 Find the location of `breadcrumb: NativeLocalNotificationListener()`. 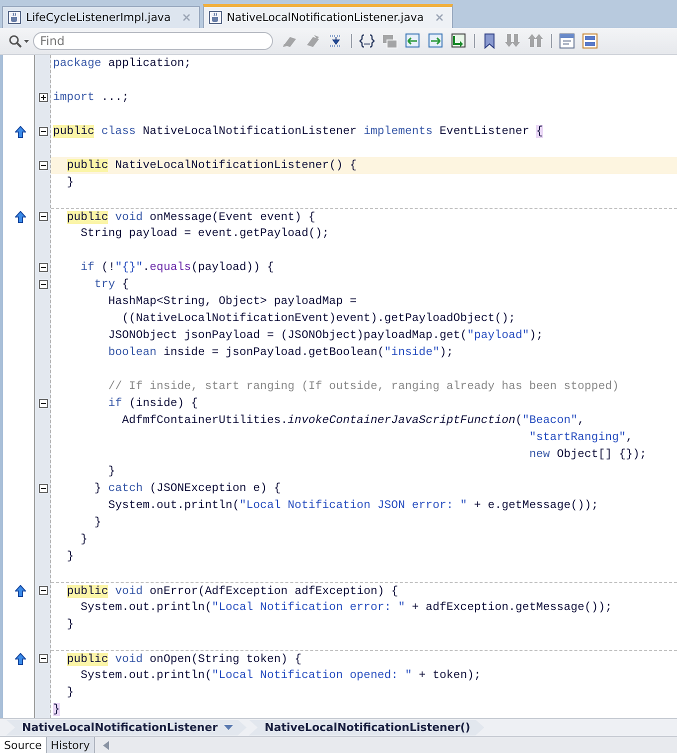

breadcrumb: NativeLocalNotificationListener() is located at coordinates (366, 728).